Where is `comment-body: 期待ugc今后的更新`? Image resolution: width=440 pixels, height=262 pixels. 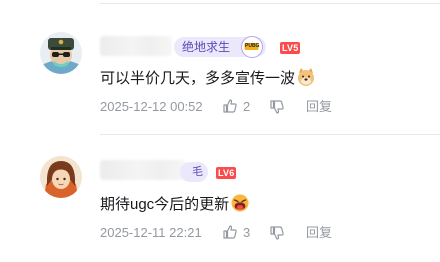 comment-body: 期待ugc今后的更新 is located at coordinates (165, 204).